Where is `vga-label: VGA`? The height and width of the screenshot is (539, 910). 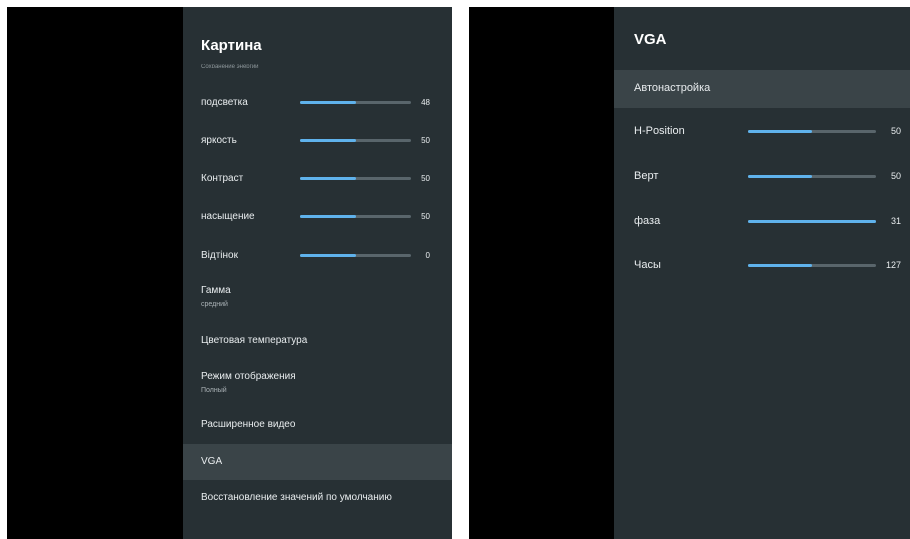 vga-label: VGA is located at coordinates (212, 461).